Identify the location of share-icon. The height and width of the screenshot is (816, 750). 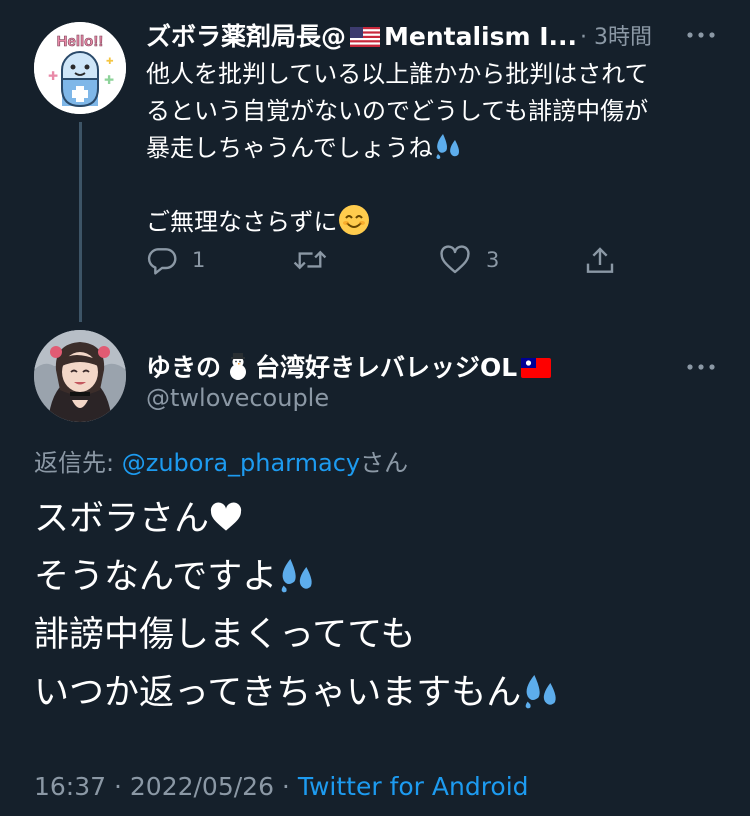
(600, 260).